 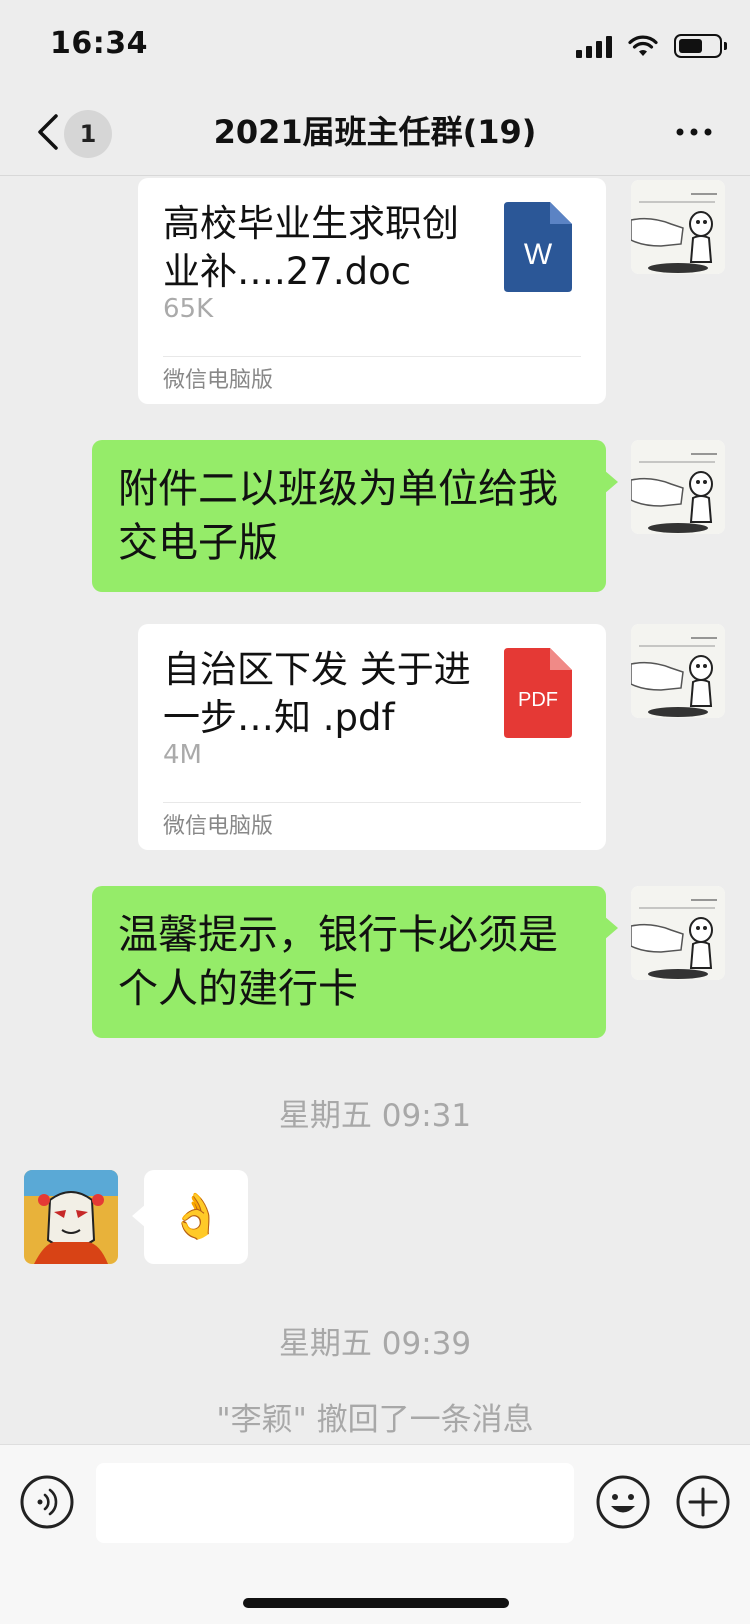 What do you see at coordinates (88, 134) in the screenshot?
I see `unread-count-badge: 1` at bounding box center [88, 134].